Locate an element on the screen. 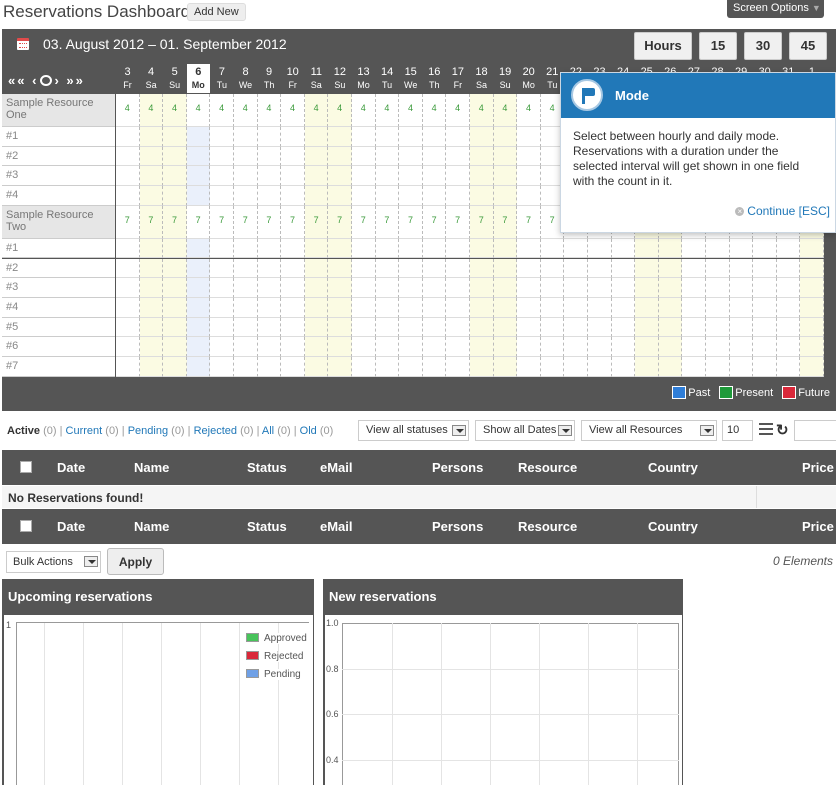  continue-label: Continue [ESC] is located at coordinates (788, 211).